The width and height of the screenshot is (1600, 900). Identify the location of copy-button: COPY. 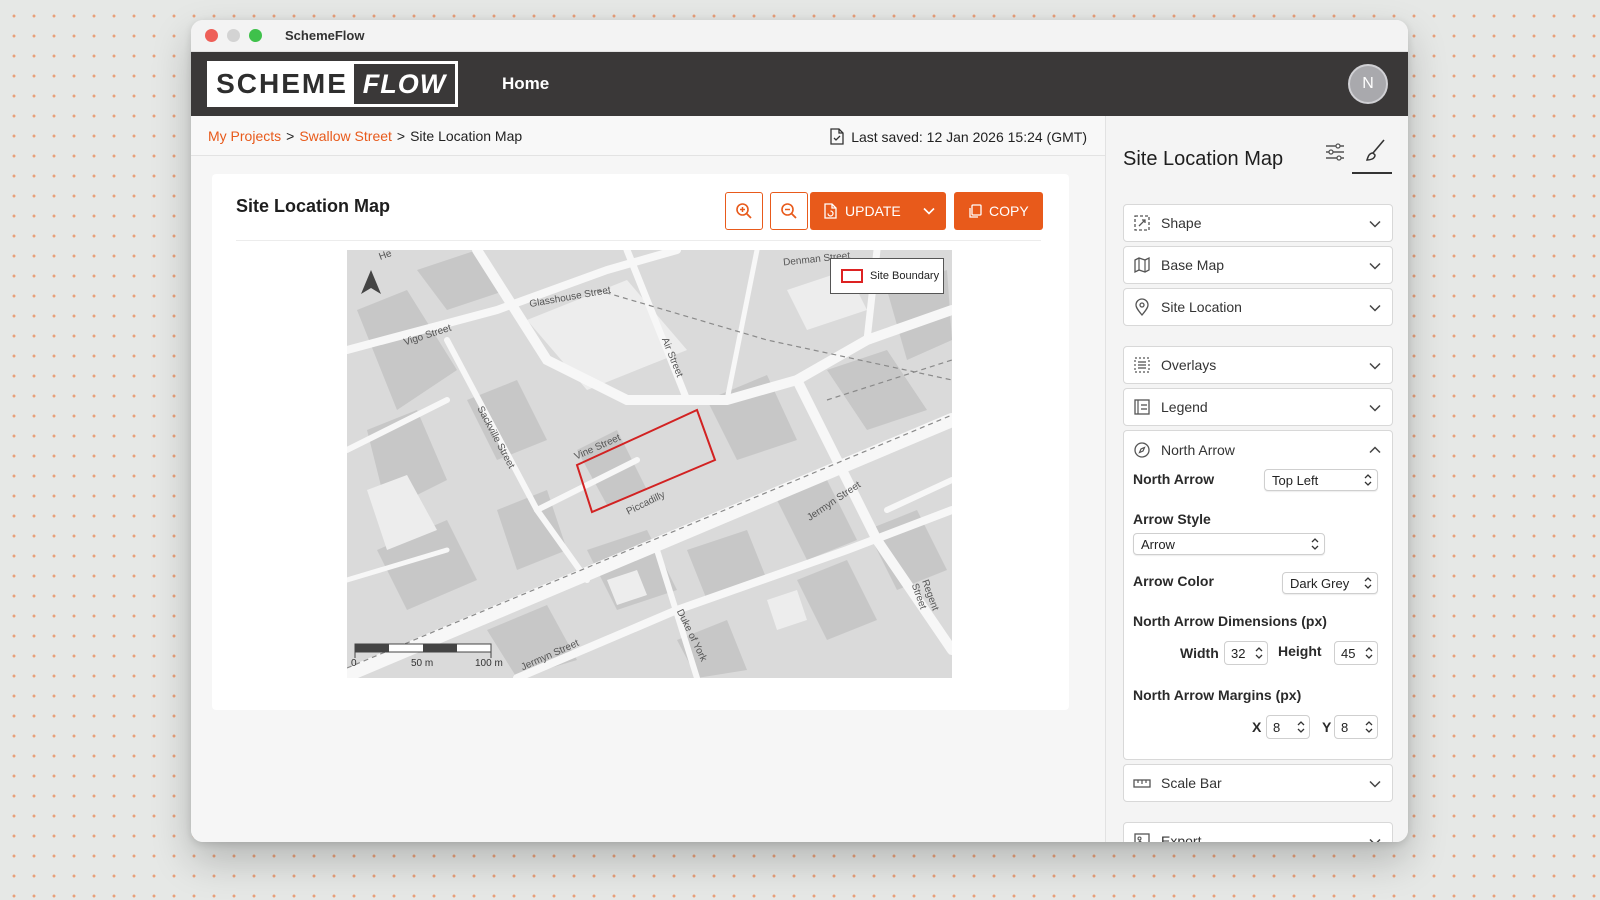
(998, 211).